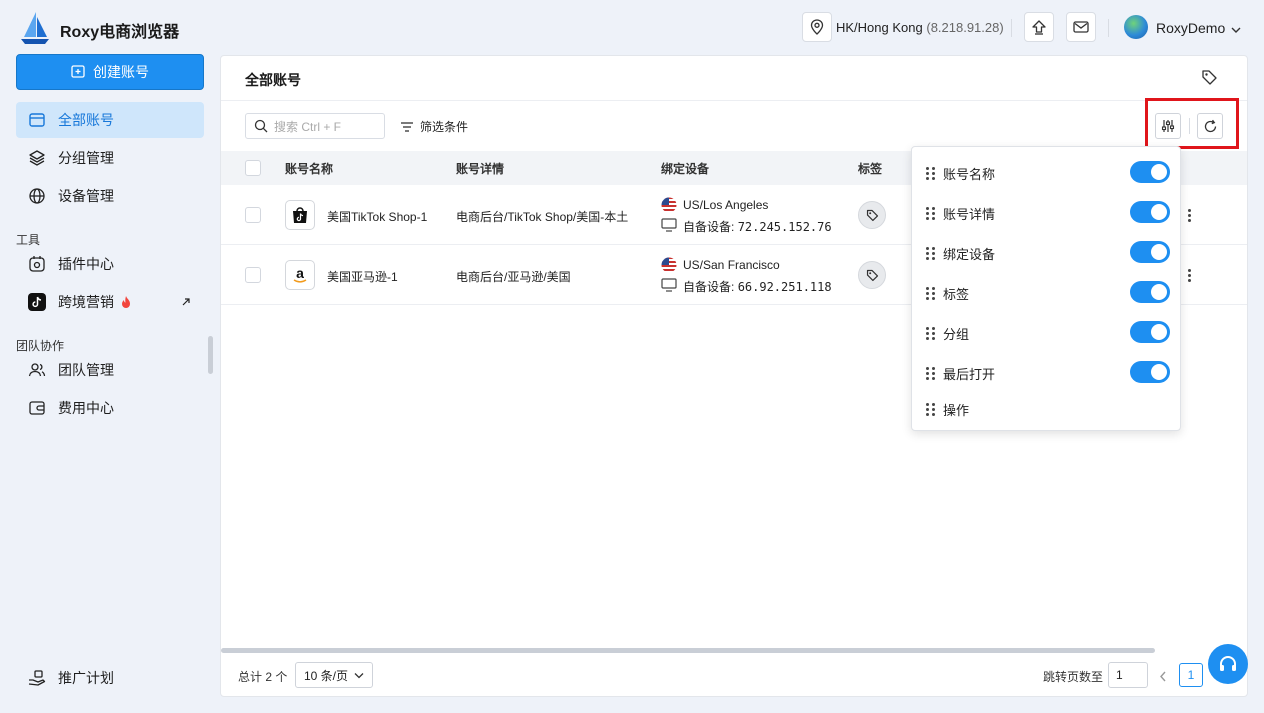 Image resolution: width=1264 pixels, height=713 pixels. What do you see at coordinates (110, 302) in the screenshot?
I see `sidebar-item-marketing: 跨境营销` at bounding box center [110, 302].